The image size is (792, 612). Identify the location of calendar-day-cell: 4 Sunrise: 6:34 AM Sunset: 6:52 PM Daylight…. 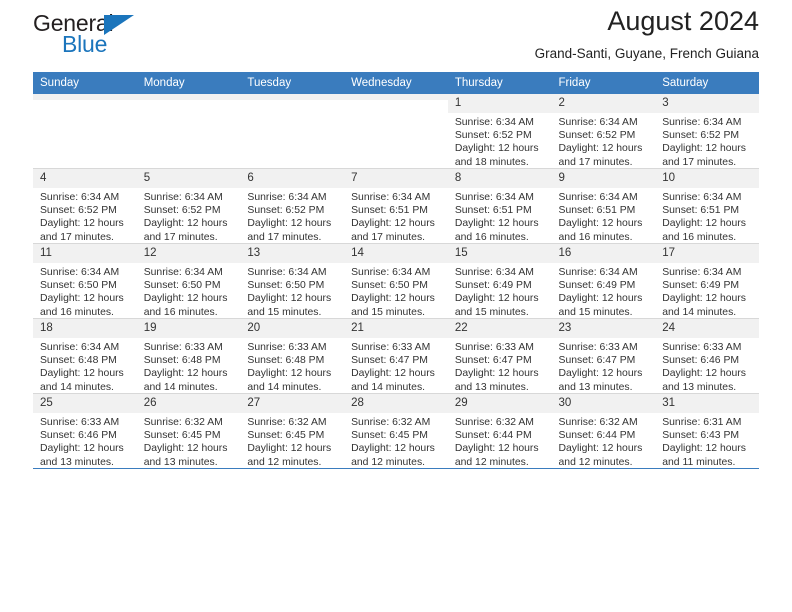
(85, 206).